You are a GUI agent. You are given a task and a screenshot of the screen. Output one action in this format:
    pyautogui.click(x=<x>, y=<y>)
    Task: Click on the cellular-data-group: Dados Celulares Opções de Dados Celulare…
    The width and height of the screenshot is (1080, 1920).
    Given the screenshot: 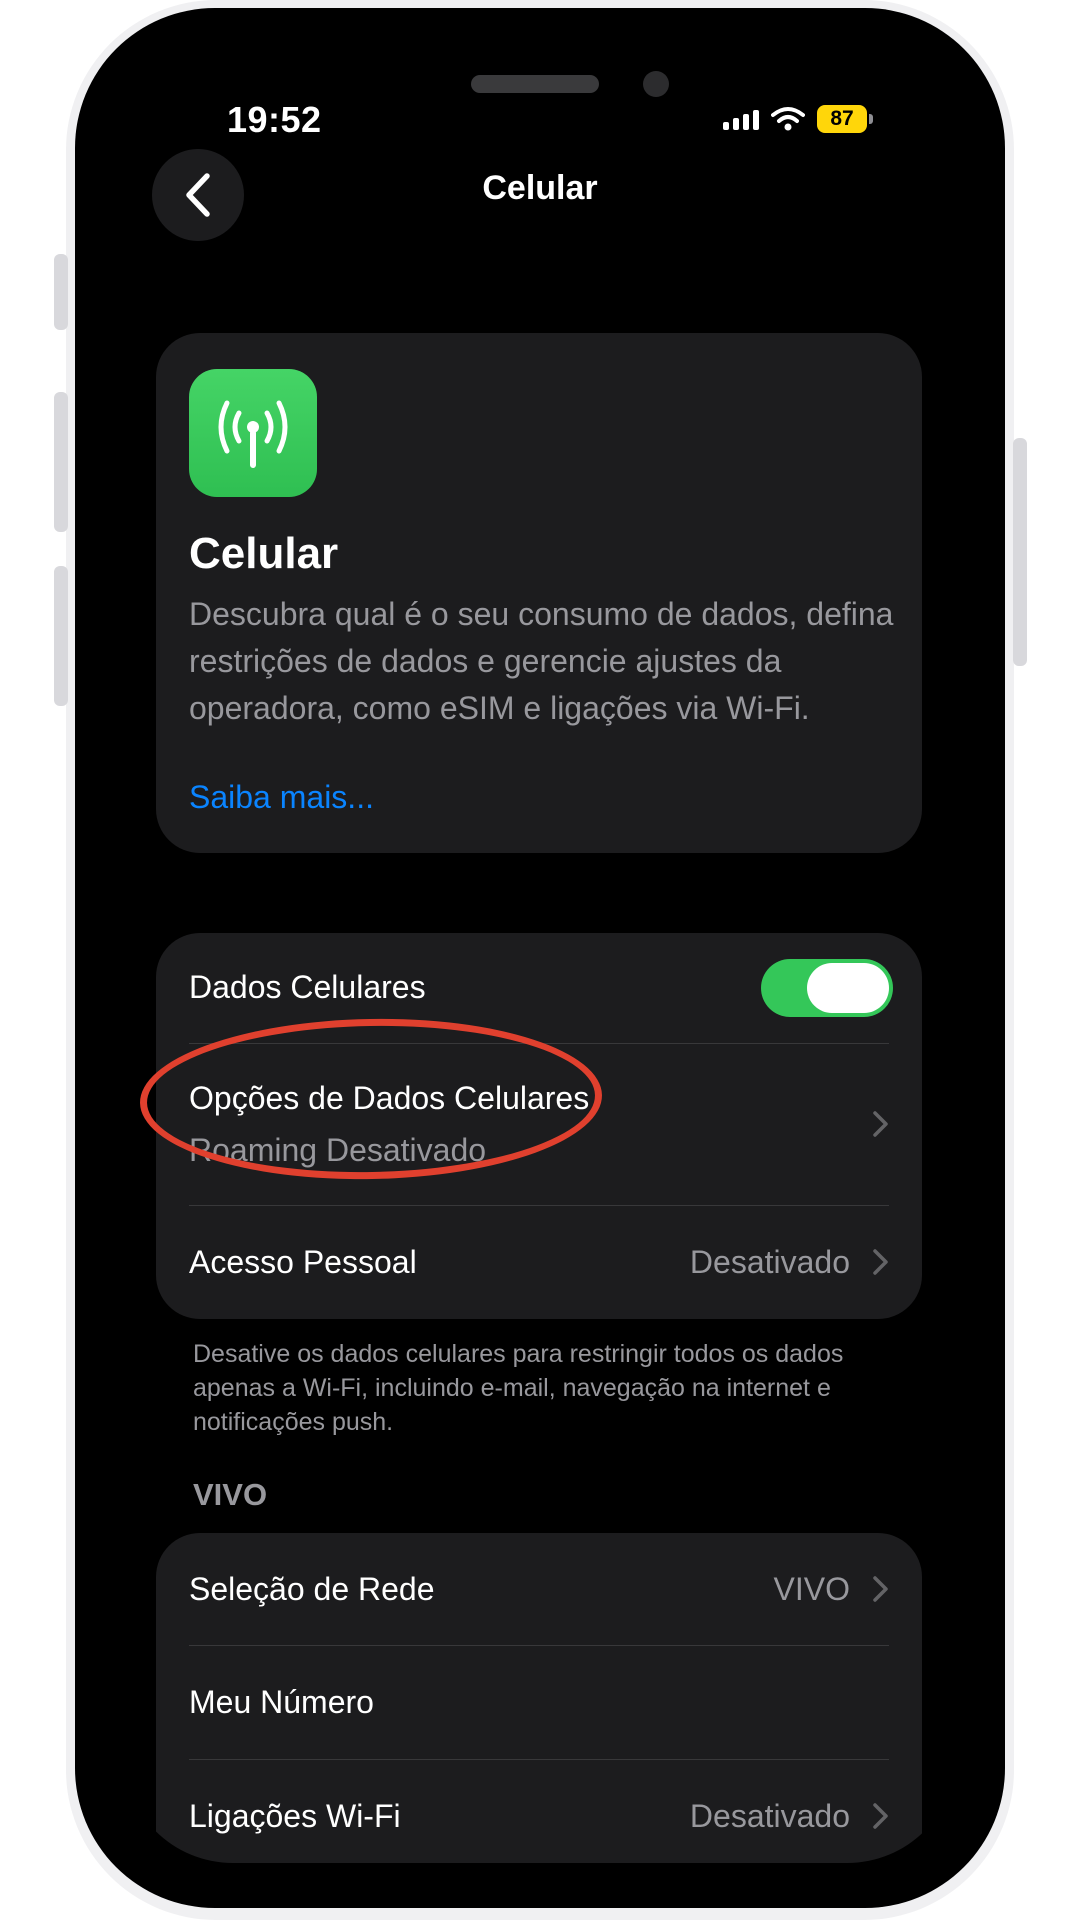 What is the action you would take?
    pyautogui.click(x=530, y=1126)
    